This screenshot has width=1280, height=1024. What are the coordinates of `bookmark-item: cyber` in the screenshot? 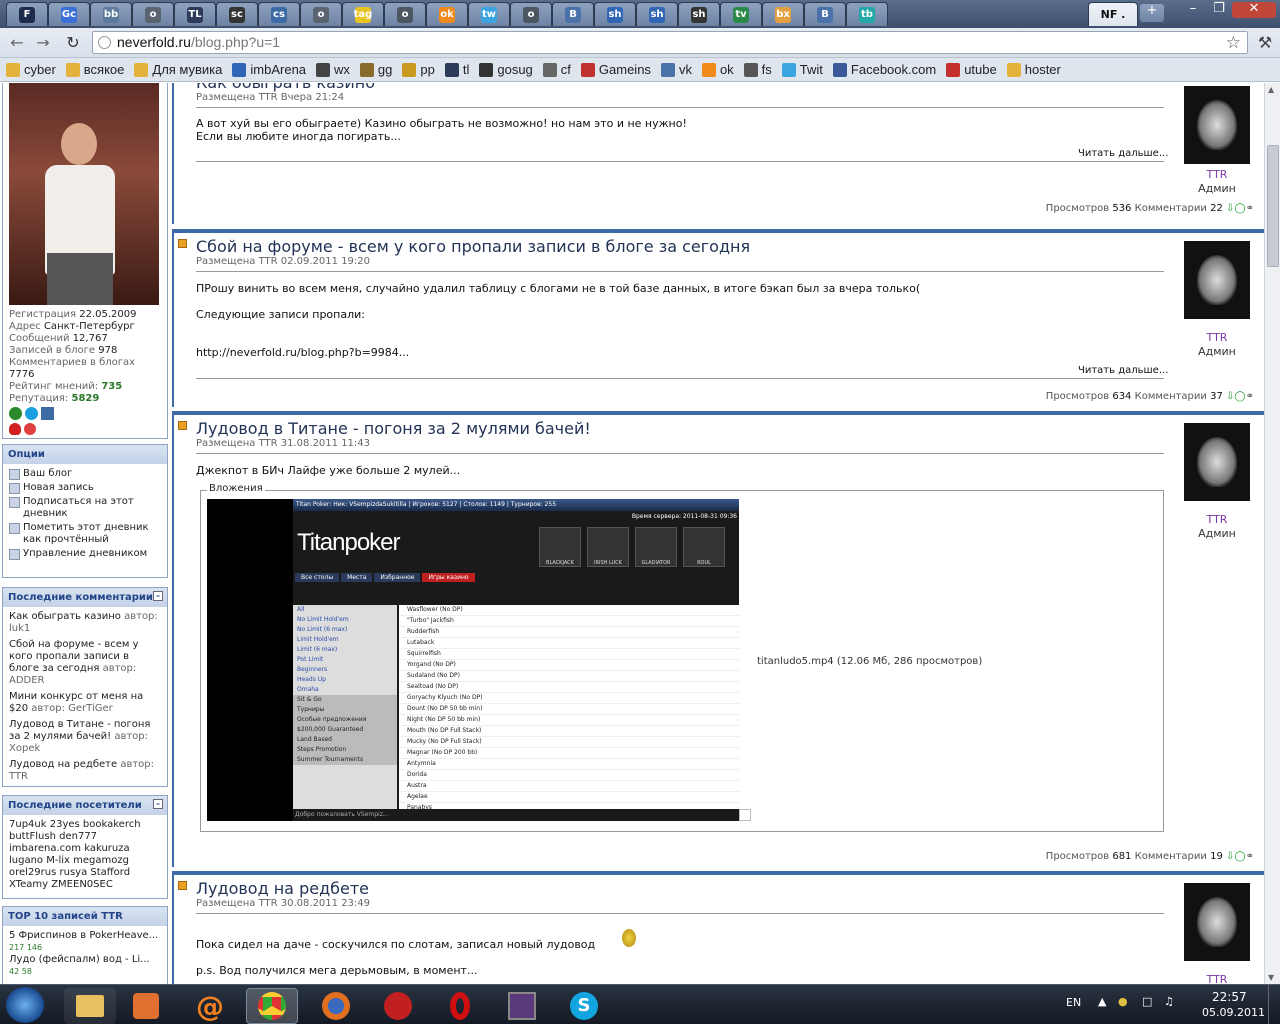 It's located at (31, 69).